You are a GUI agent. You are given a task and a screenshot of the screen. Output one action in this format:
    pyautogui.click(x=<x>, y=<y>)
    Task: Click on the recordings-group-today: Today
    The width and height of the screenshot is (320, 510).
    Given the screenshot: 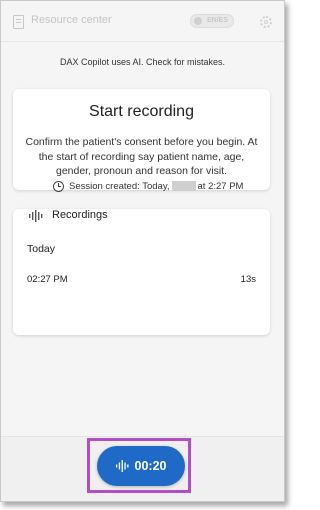 What is the action you would take?
    pyautogui.click(x=41, y=249)
    